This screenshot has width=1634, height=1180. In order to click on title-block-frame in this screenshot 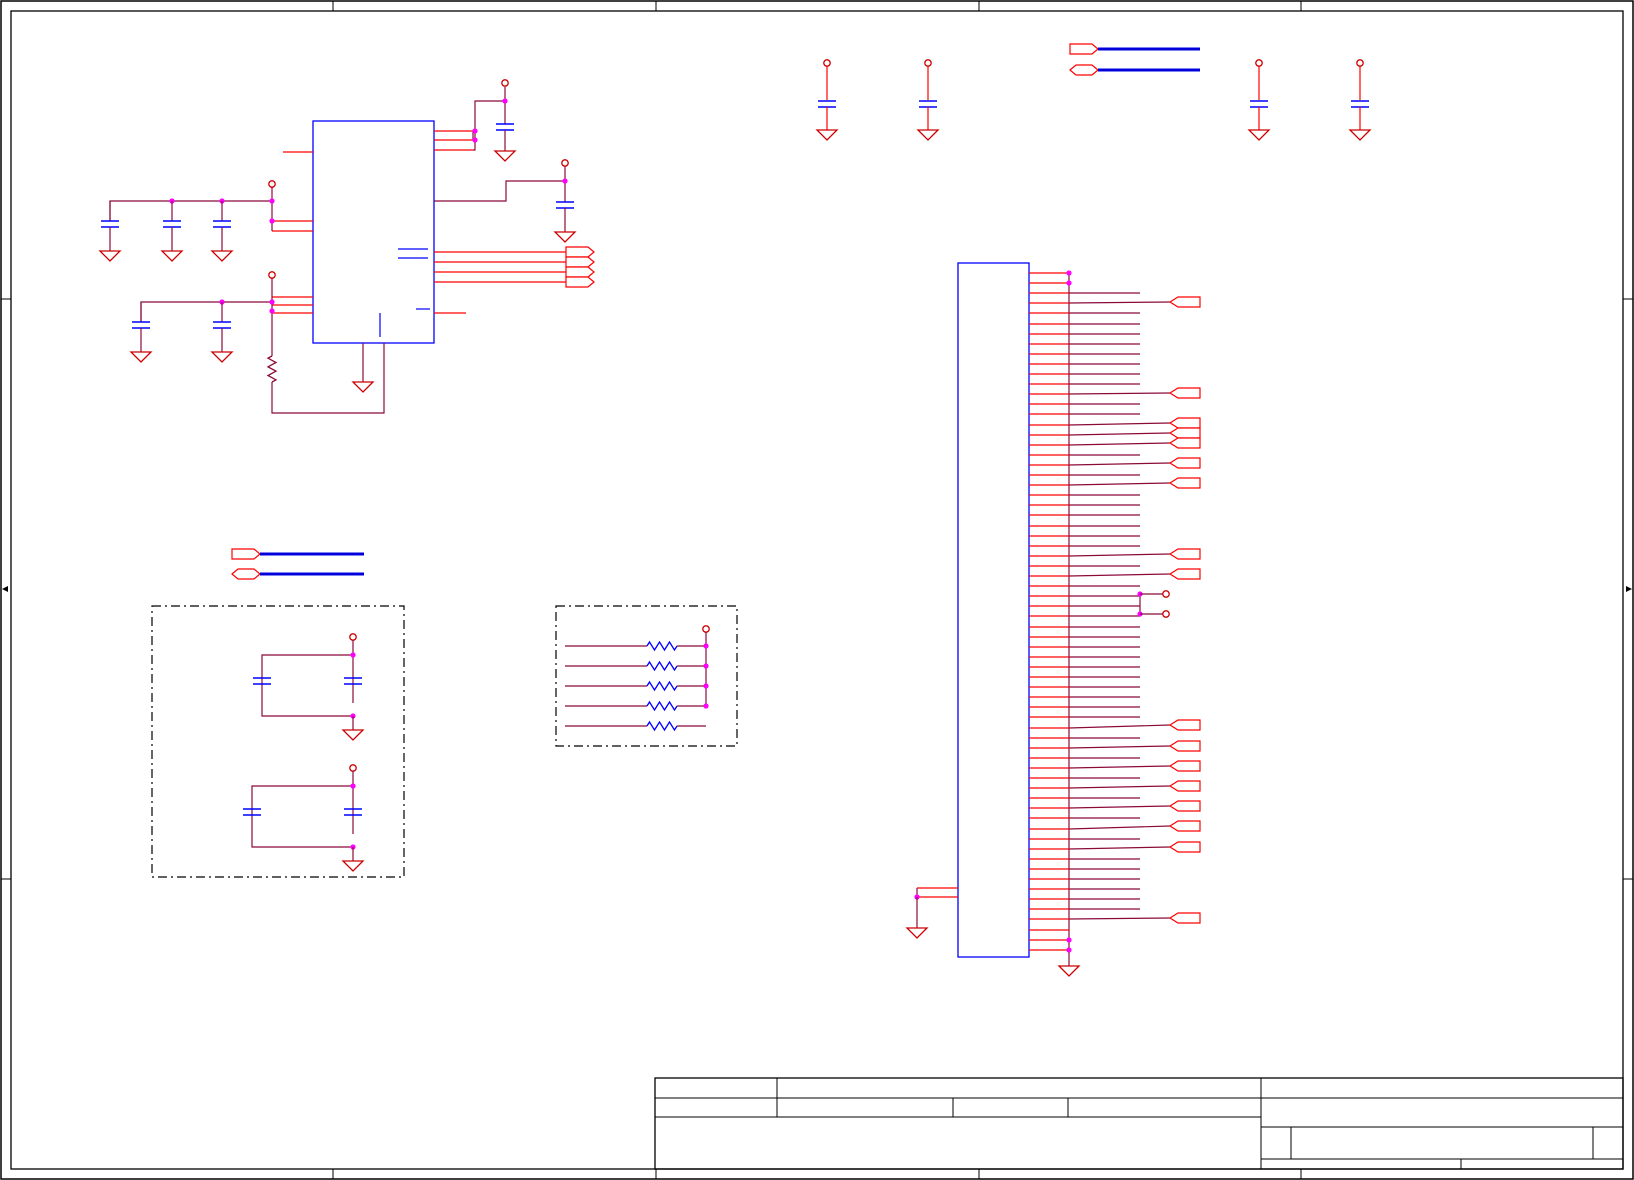, I will do `click(1139, 1123)`.